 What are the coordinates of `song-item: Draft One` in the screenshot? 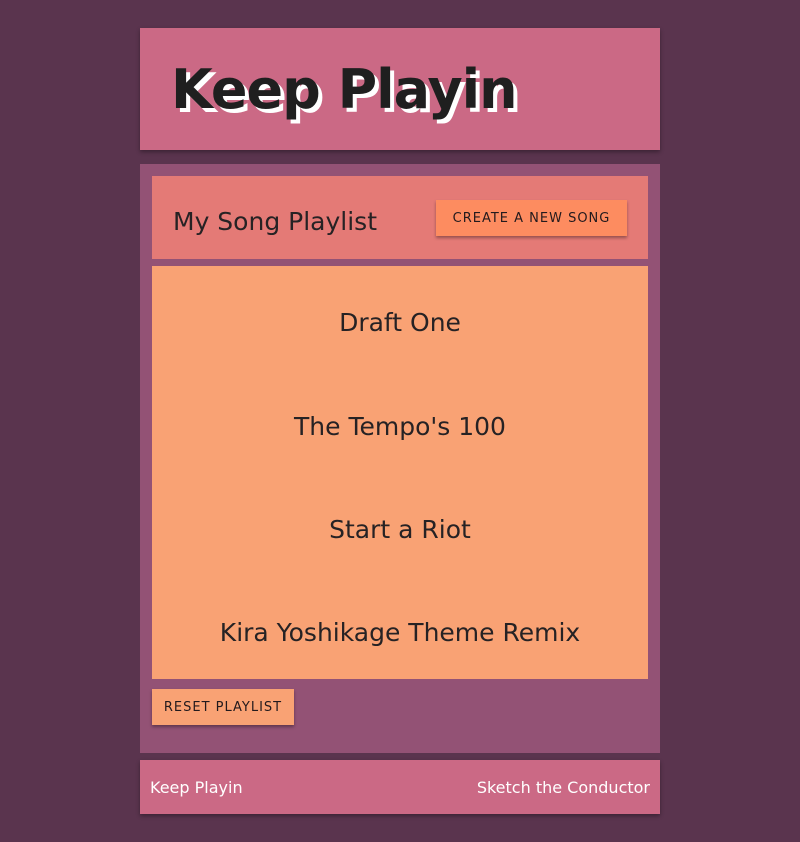 It's located at (400, 323).